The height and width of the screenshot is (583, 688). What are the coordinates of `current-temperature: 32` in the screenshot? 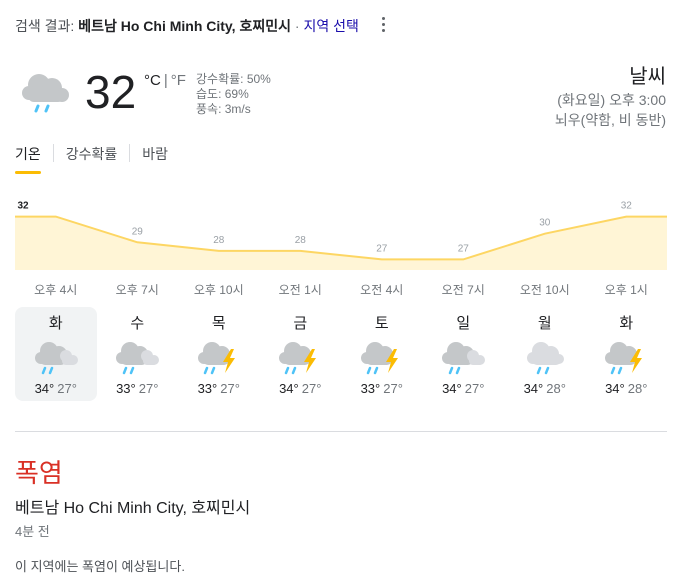 It's located at (111, 92).